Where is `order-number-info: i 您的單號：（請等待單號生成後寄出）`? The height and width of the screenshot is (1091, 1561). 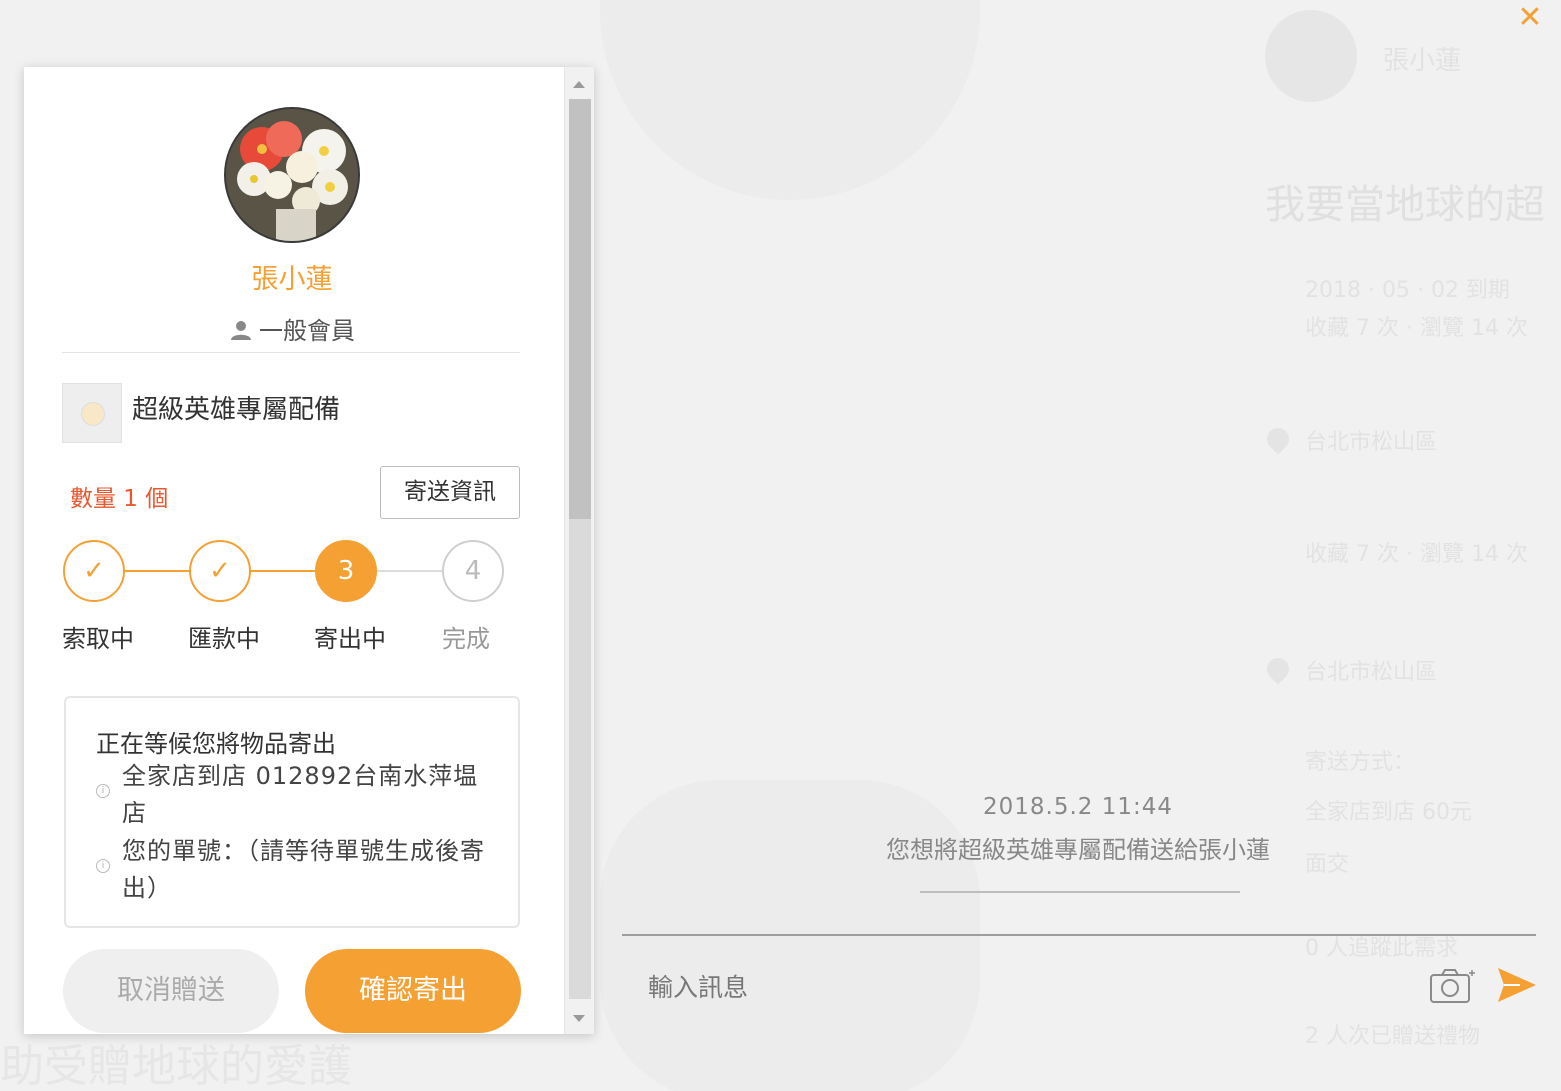
order-number-info: i 您的單號：（請等待單號生成後寄出） is located at coordinates (296, 870).